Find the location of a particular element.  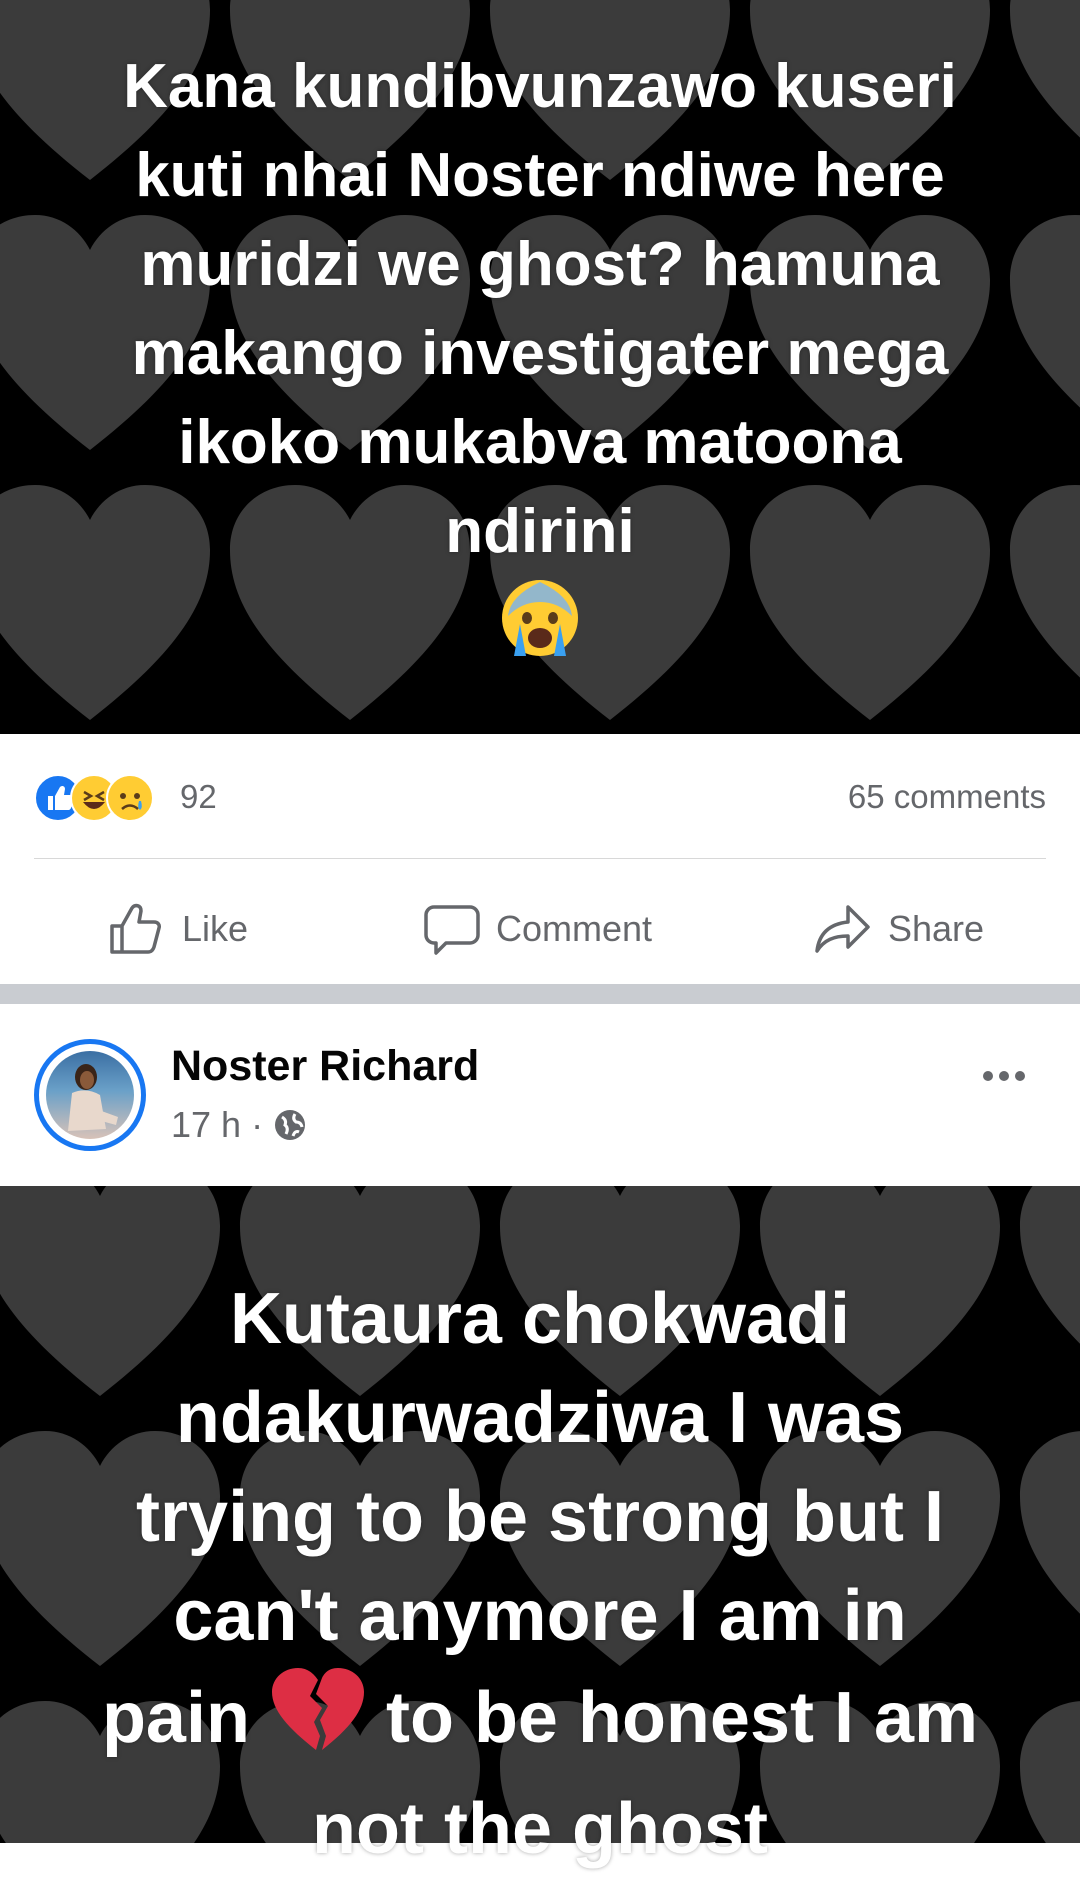

post-time: 17 h is located at coordinates (206, 1125).